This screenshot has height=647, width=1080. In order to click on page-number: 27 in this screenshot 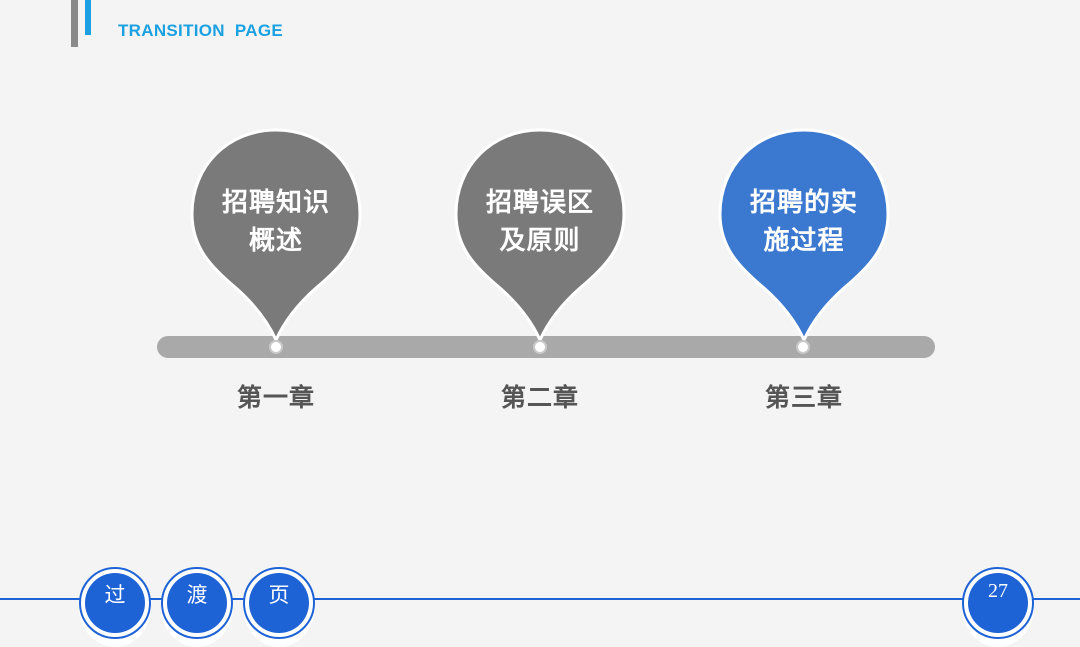, I will do `click(998, 591)`.